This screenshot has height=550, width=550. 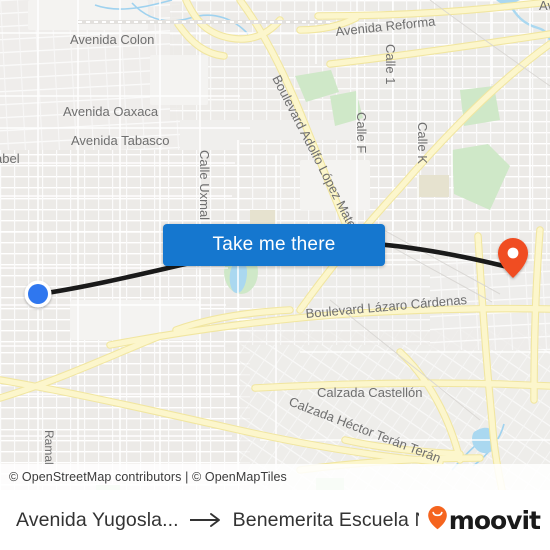 I want to click on map-label: Avenida Tabasco, so click(x=120, y=140).